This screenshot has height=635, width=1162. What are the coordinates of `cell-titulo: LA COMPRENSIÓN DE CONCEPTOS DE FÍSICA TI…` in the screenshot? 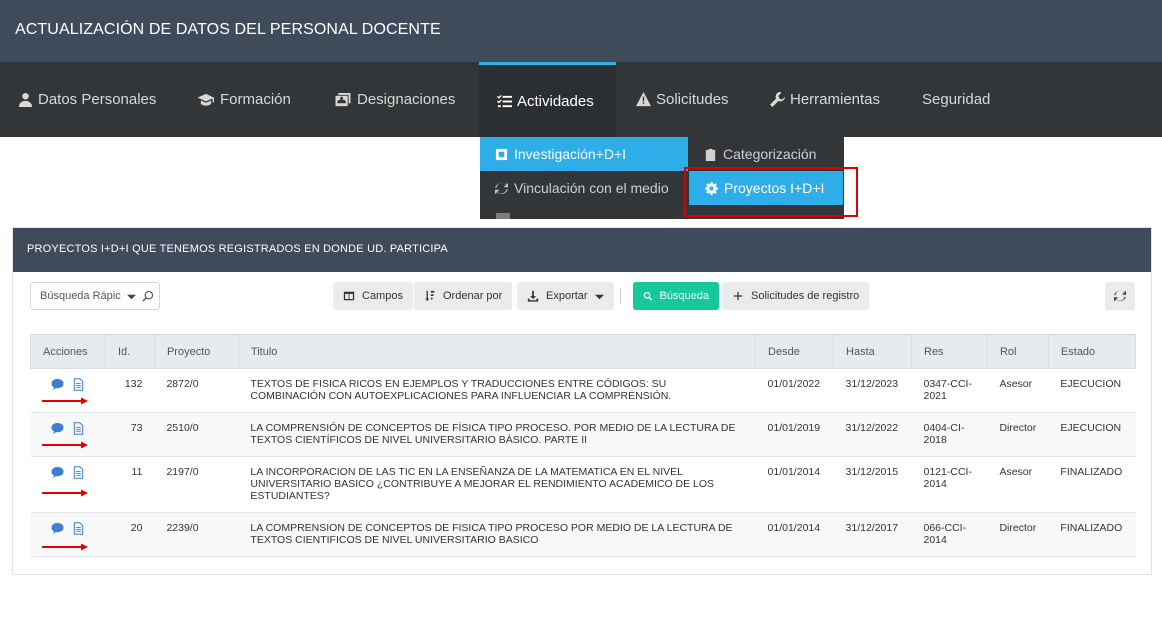 It's located at (497, 434).